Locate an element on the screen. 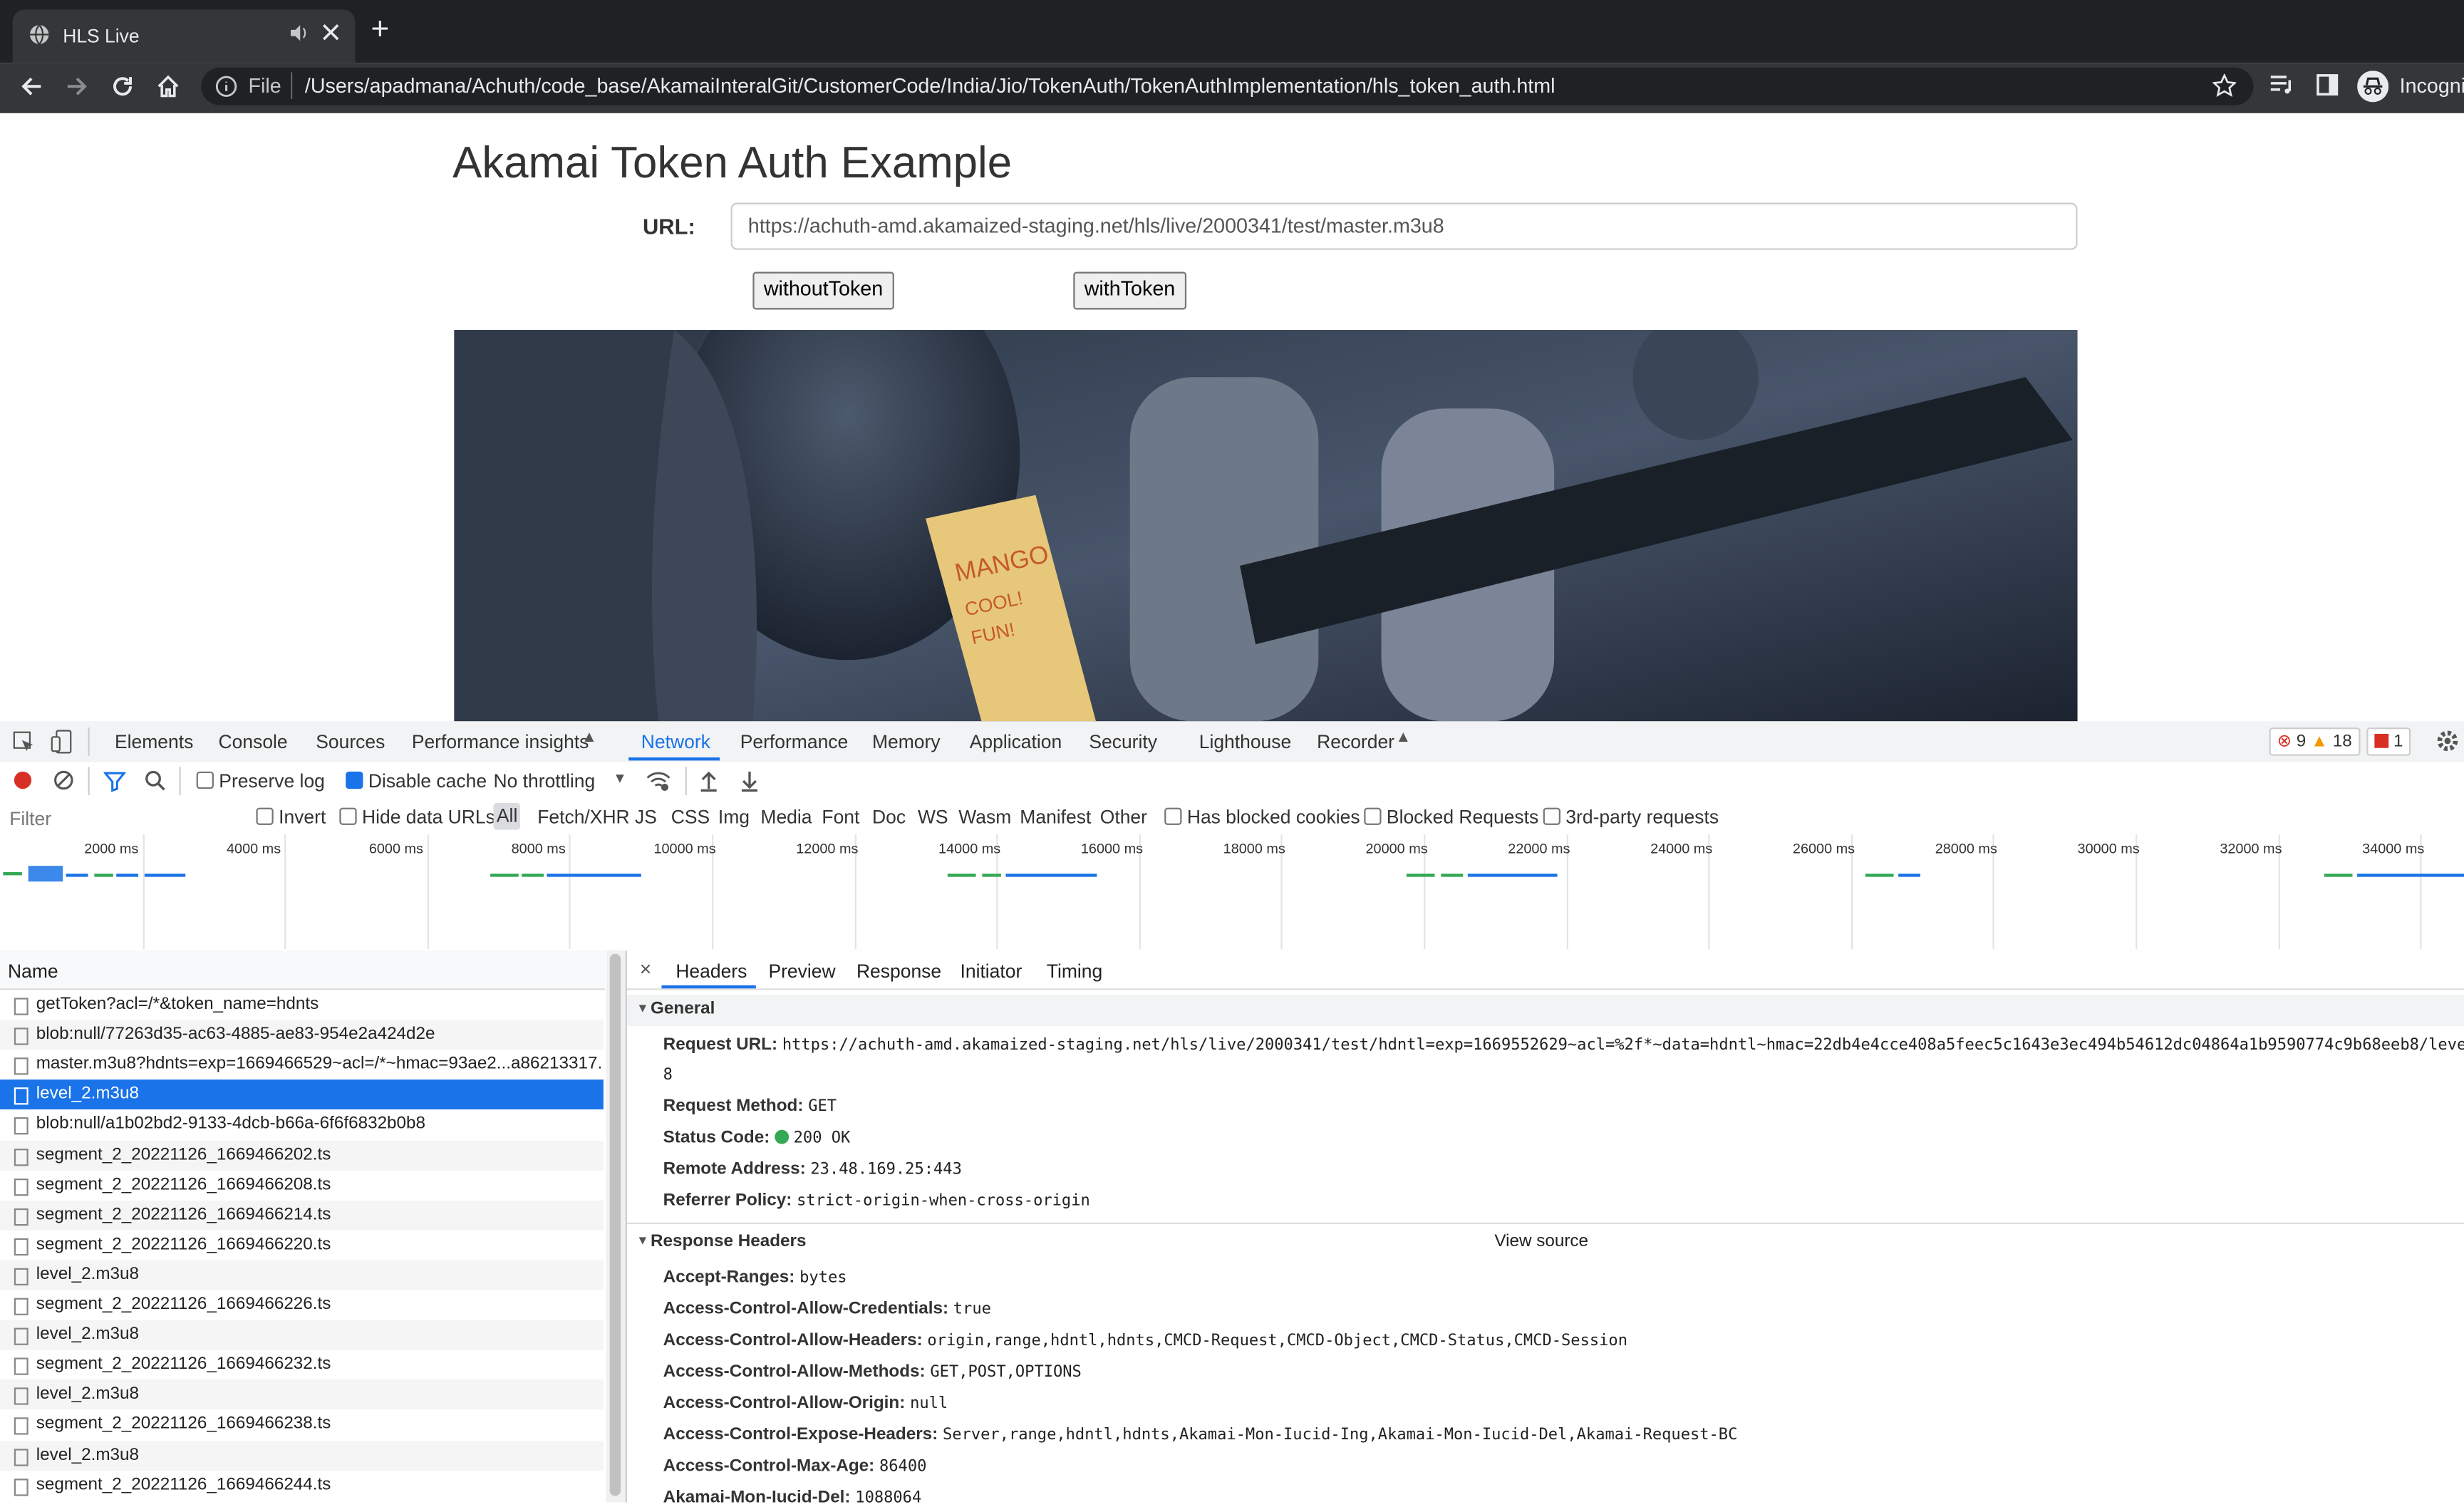 This screenshot has width=2464, height=1507. tab-application: Application is located at coordinates (1016, 742).